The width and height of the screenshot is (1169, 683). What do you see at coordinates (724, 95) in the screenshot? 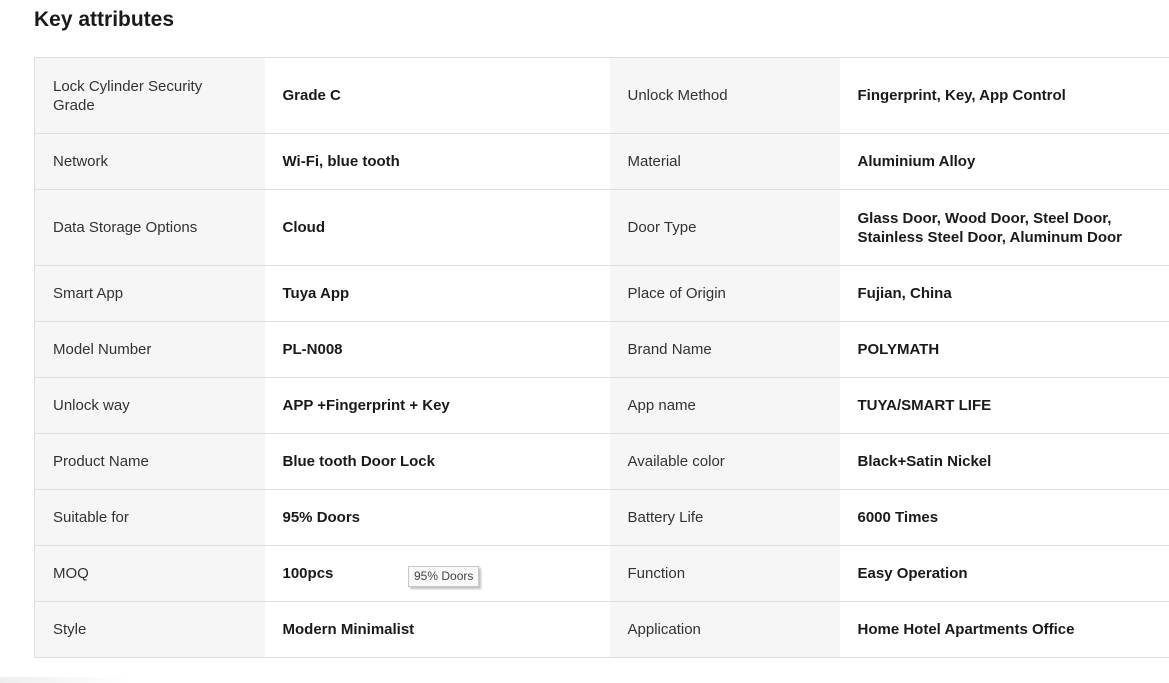
I see `attribute-label: Unlock Method` at bounding box center [724, 95].